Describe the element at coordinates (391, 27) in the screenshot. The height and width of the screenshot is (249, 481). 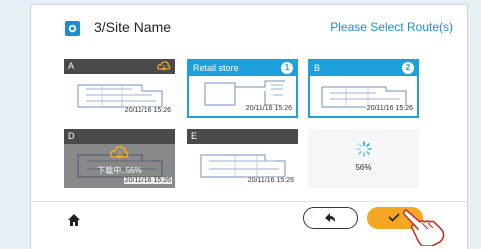
I see `route-prompt: Please Select Route(s)` at that location.